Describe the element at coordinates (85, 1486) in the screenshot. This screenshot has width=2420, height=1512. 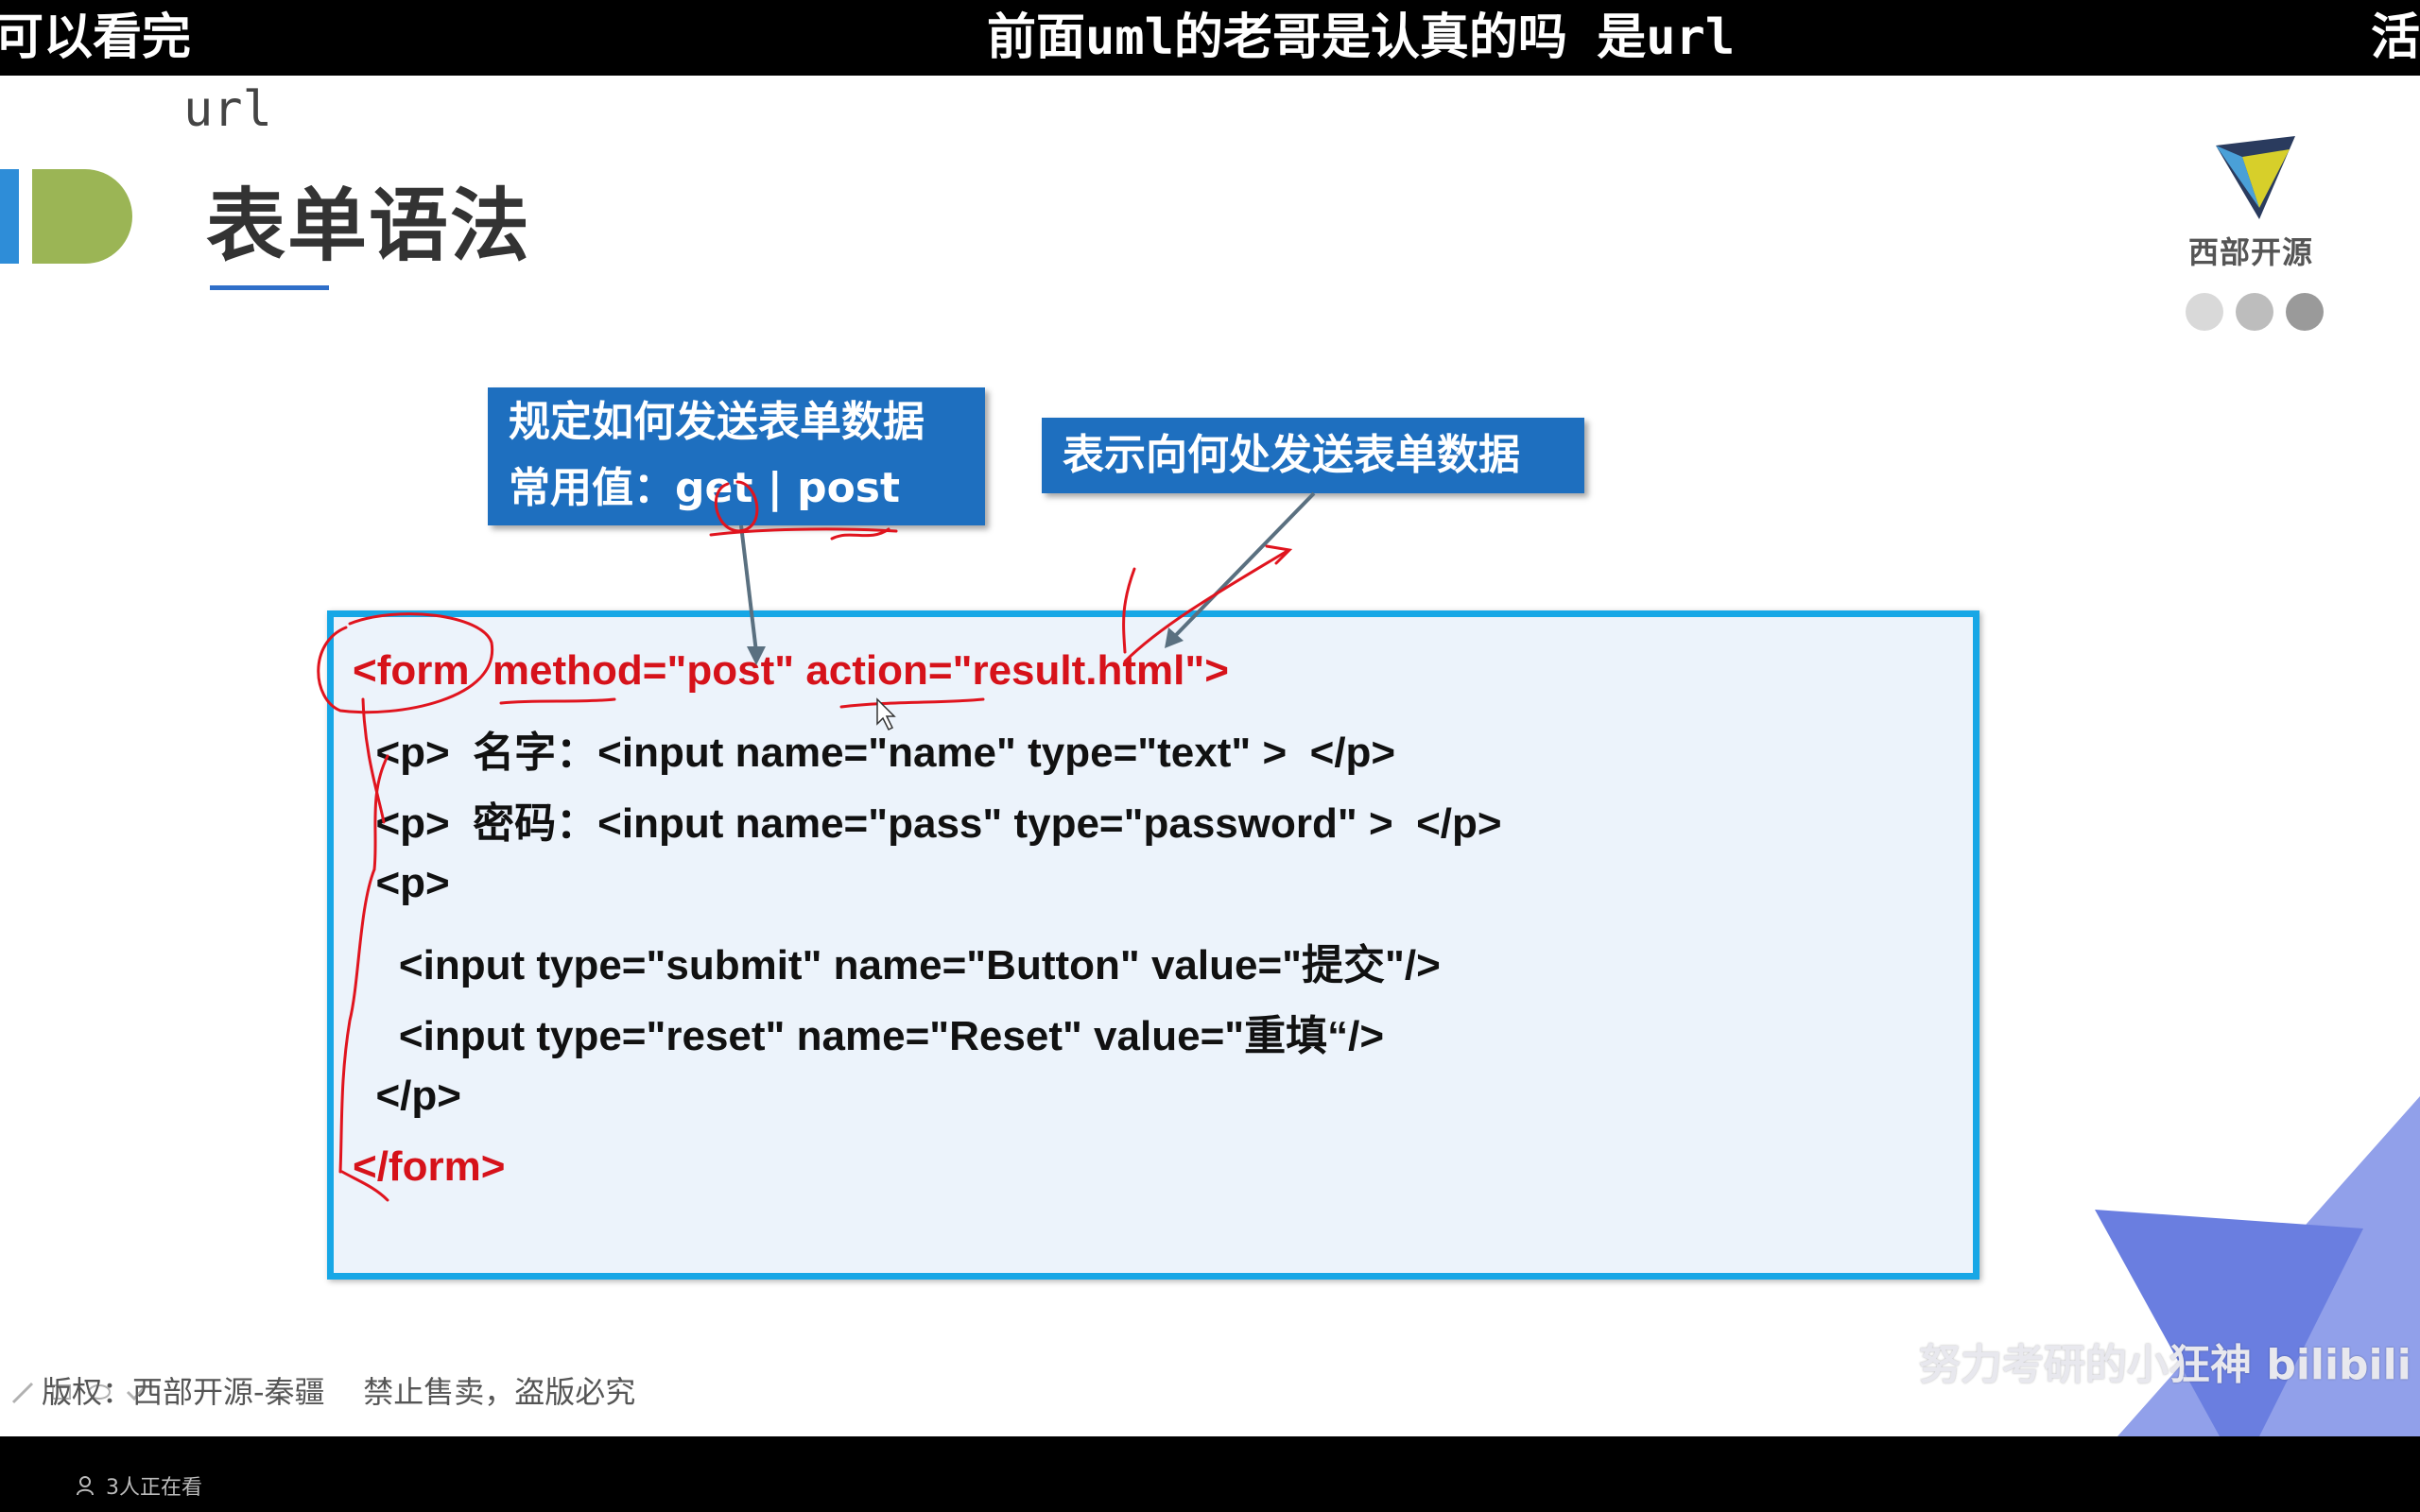
I see `people-icon` at that location.